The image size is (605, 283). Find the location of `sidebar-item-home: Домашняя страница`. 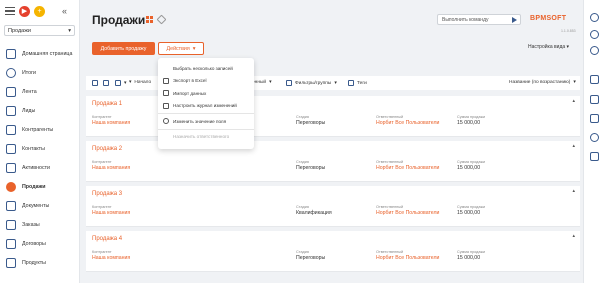

sidebar-item-home: Домашняя страница is located at coordinates (39, 53).